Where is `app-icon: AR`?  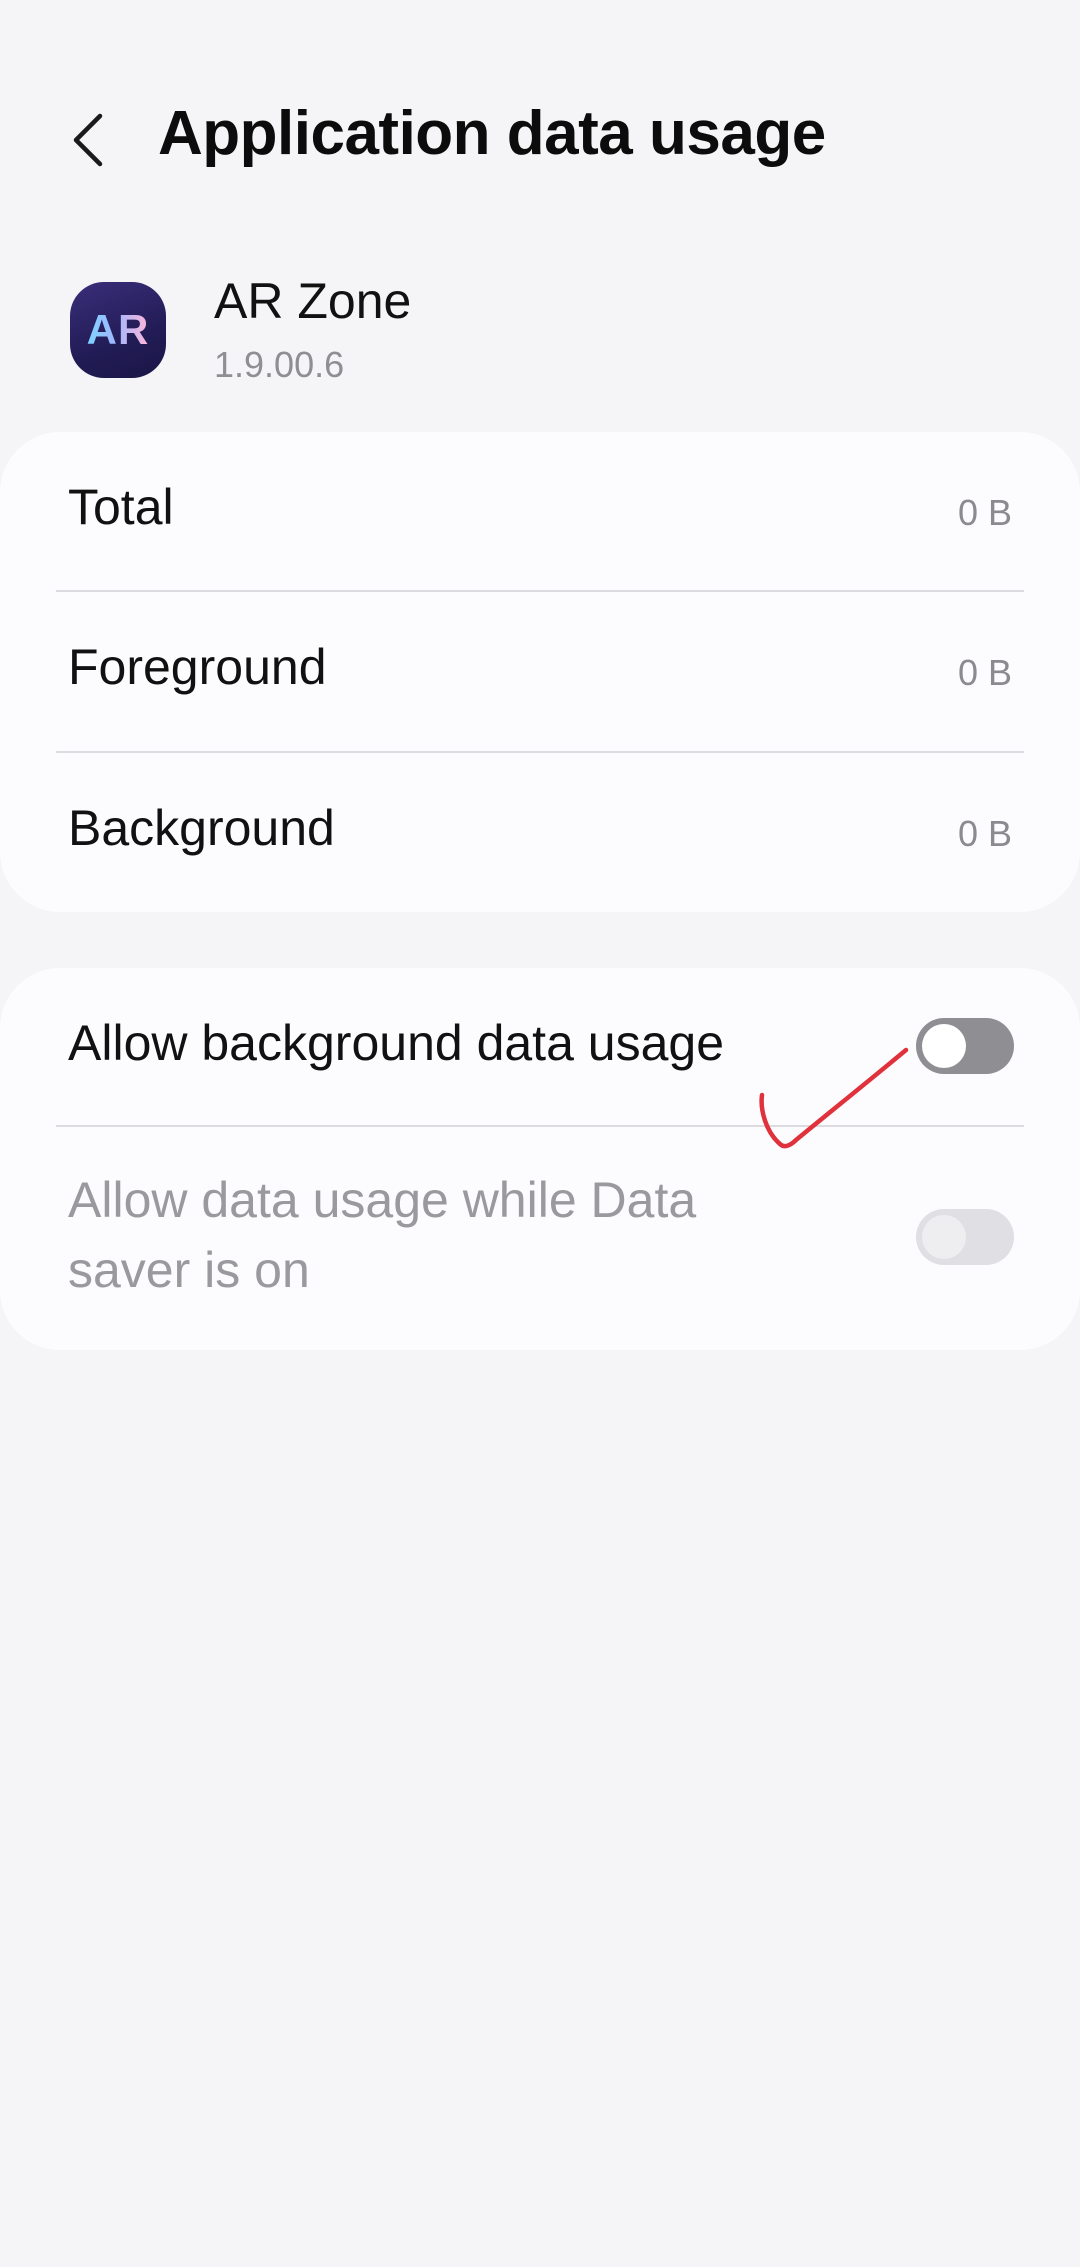 app-icon: AR is located at coordinates (118, 330).